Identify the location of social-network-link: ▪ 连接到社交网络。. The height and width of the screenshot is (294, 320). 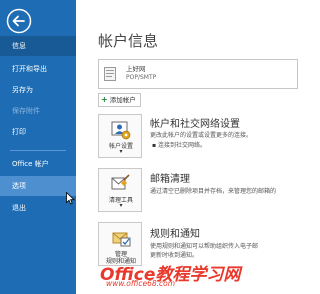
(179, 144).